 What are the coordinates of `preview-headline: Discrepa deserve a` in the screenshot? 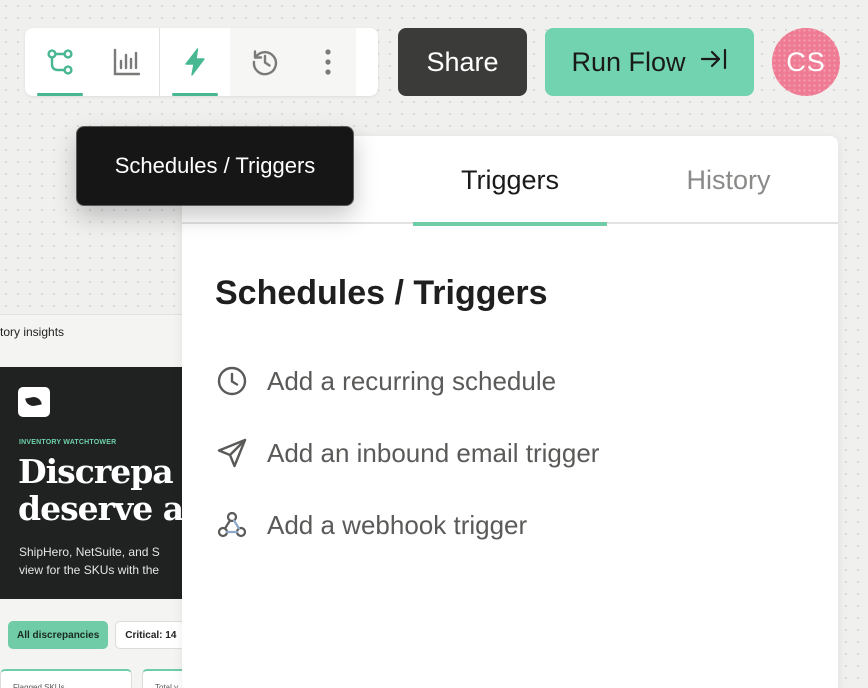 It's located at (109, 490).